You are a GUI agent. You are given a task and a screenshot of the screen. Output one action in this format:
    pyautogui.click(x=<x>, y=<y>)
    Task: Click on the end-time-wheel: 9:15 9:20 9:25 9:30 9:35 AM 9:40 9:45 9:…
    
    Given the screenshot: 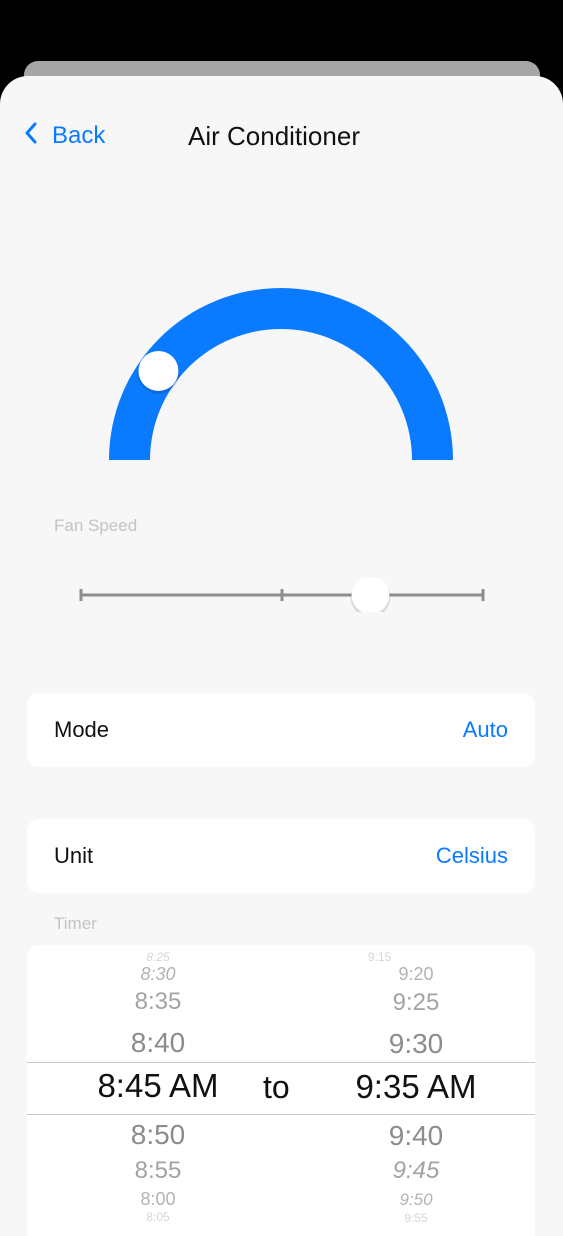 What is the action you would take?
    pyautogui.click(x=416, y=1090)
    